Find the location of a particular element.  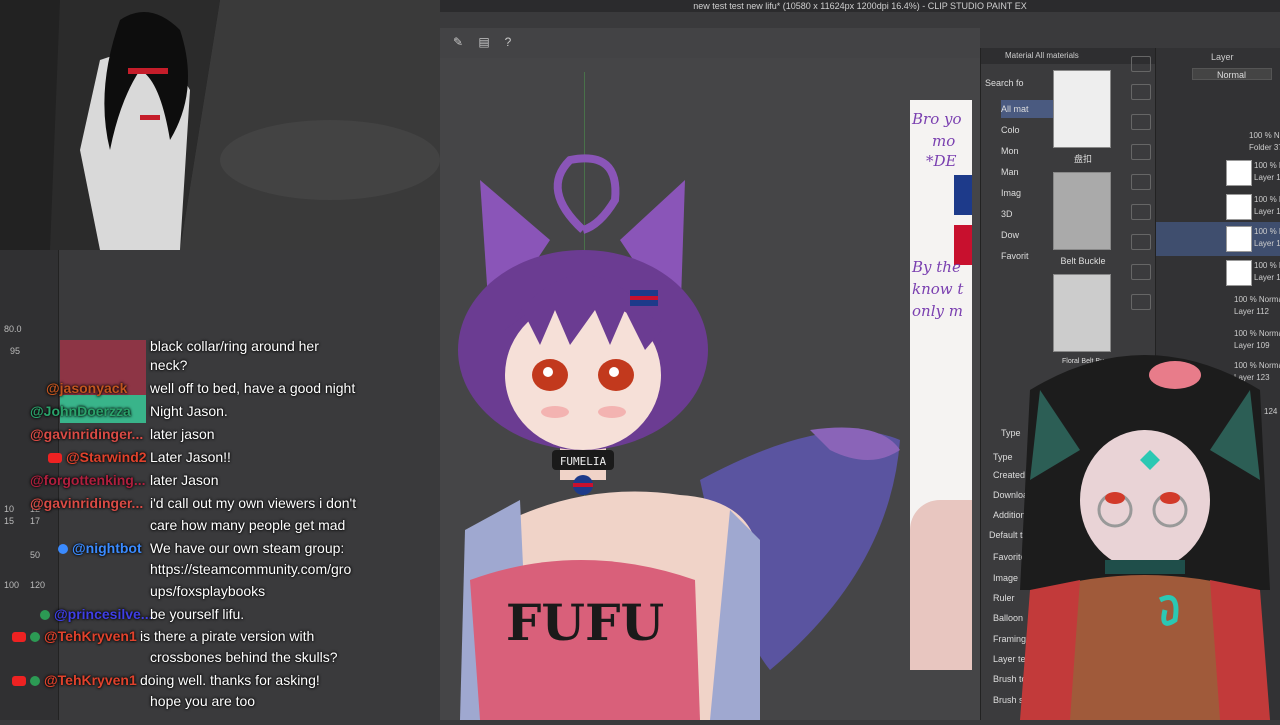

secondary-avatar is located at coordinates (1145, 525).